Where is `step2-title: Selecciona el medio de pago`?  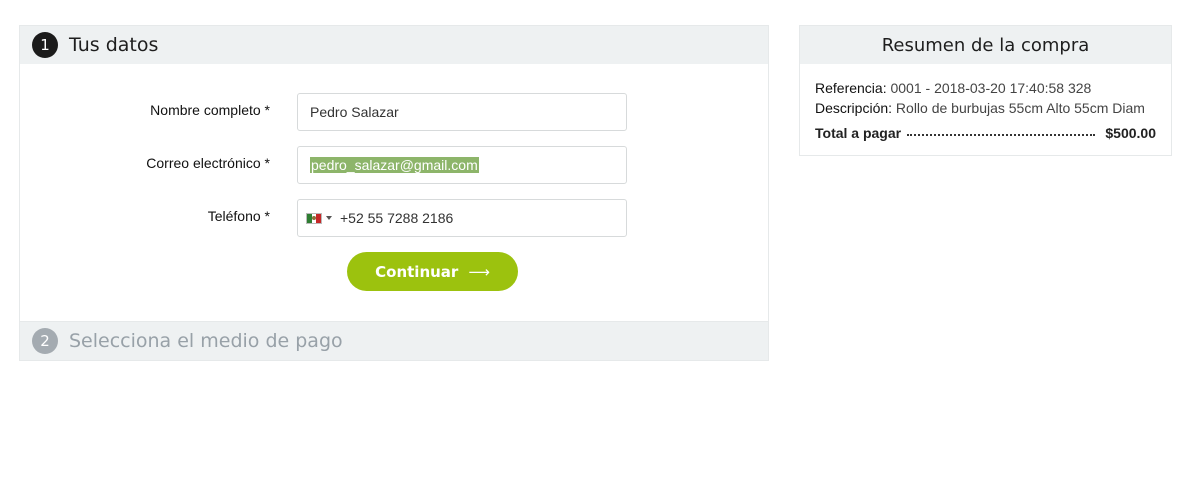
step2-title: Selecciona el medio de pago is located at coordinates (206, 341).